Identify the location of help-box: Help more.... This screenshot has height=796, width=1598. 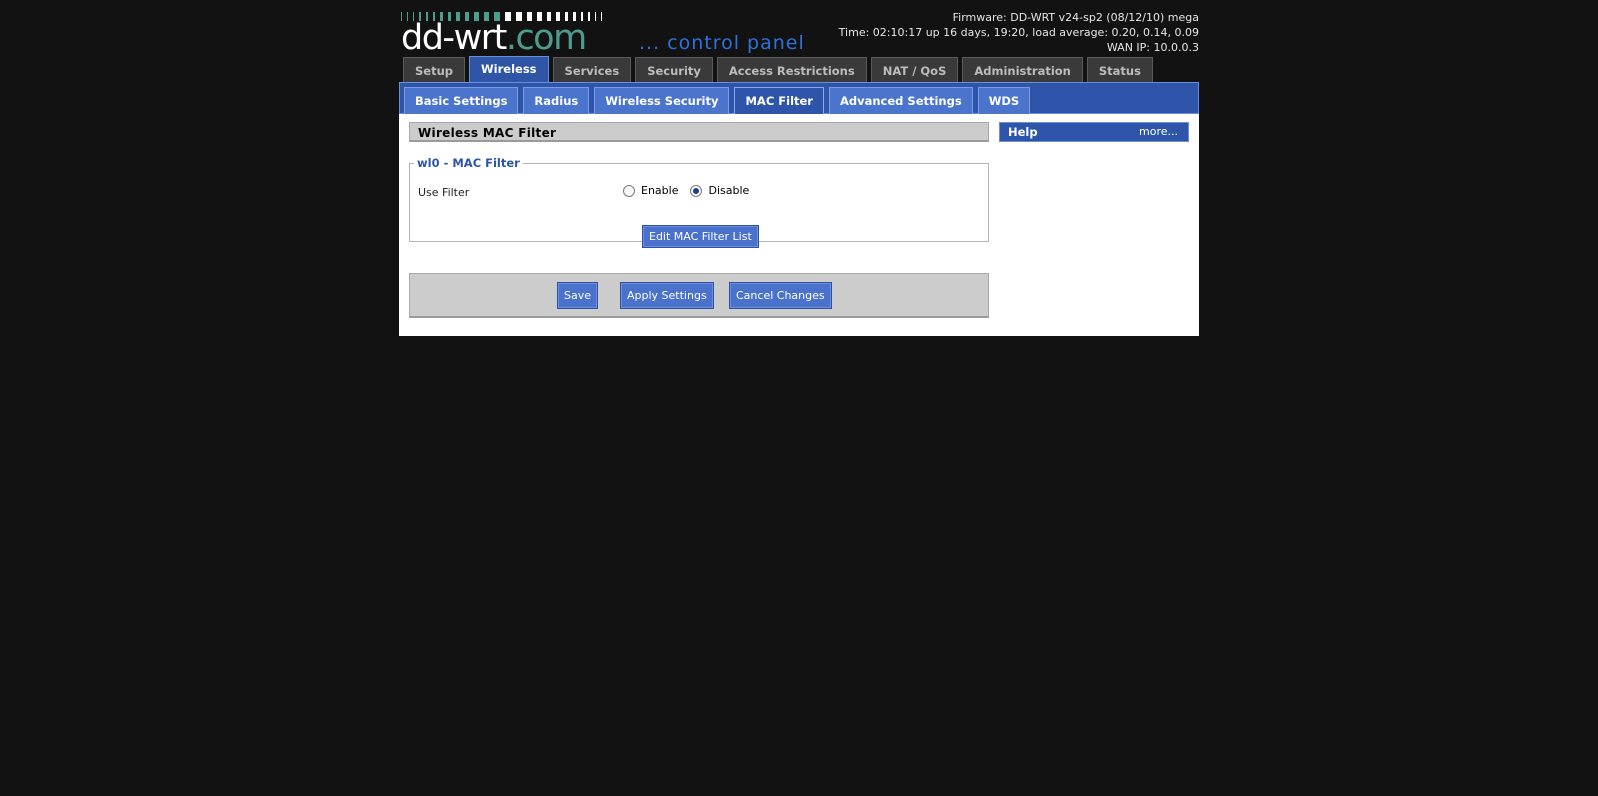
(1094, 132).